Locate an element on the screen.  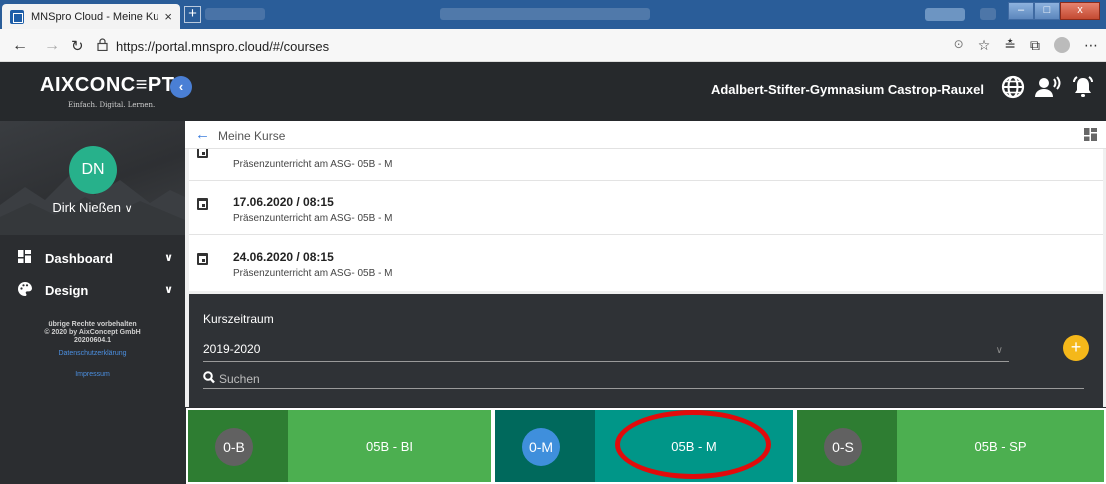
search-field is located at coordinates (643, 380).